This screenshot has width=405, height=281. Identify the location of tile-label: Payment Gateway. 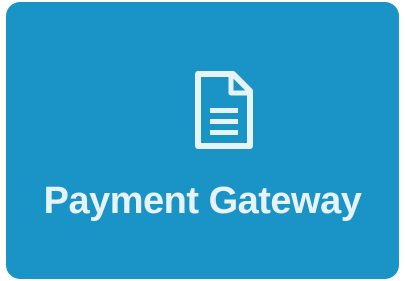
(202, 201).